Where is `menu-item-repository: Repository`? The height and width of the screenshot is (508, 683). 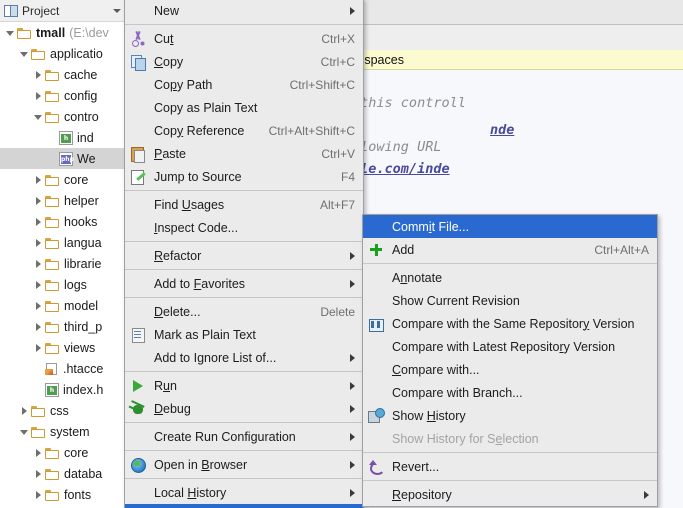 menu-item-repository: Repository is located at coordinates (510, 494).